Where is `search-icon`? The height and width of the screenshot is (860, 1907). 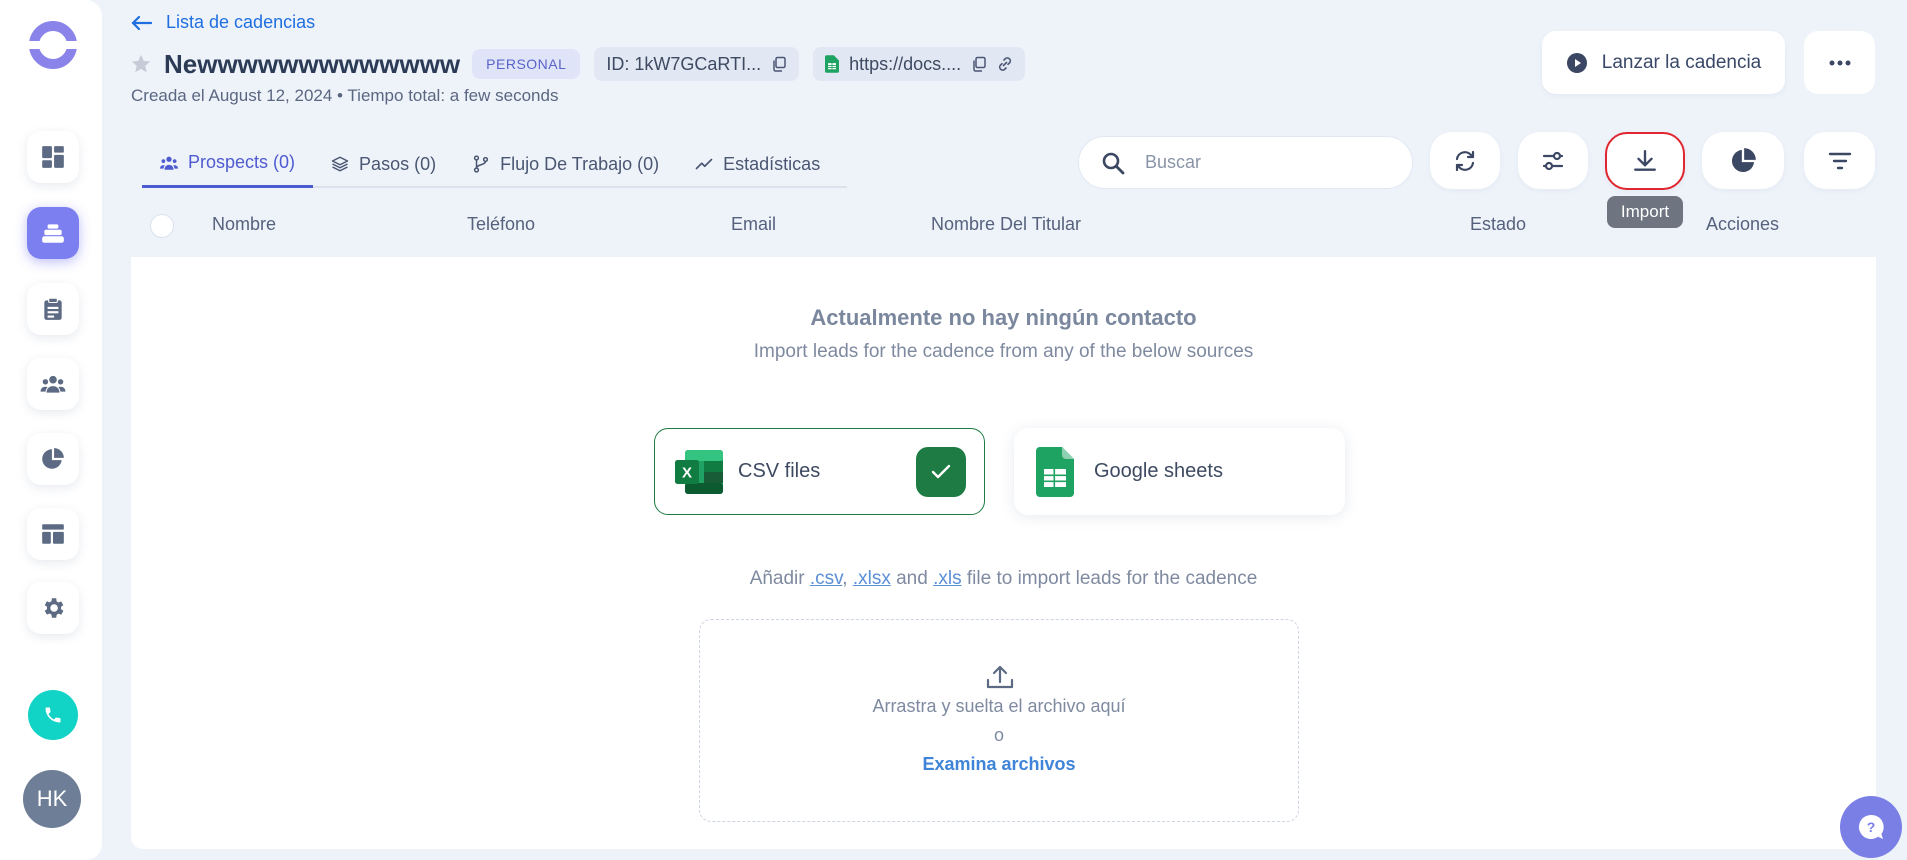
search-icon is located at coordinates (1113, 163).